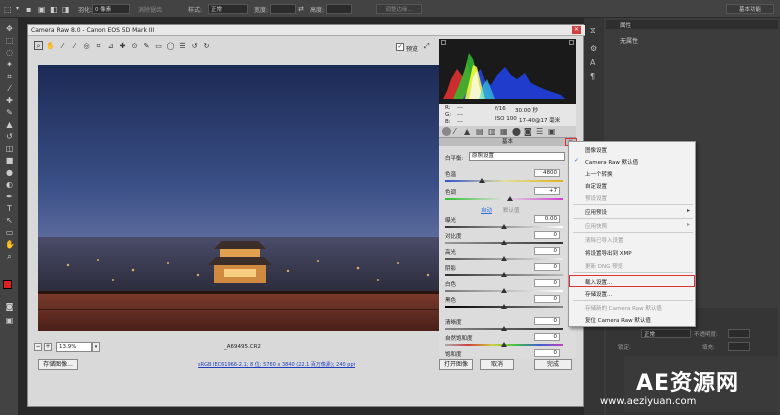 The width and height of the screenshot is (780, 415). Describe the element at coordinates (9, 136) in the screenshot. I see `history-brush-icon: ↺` at that location.